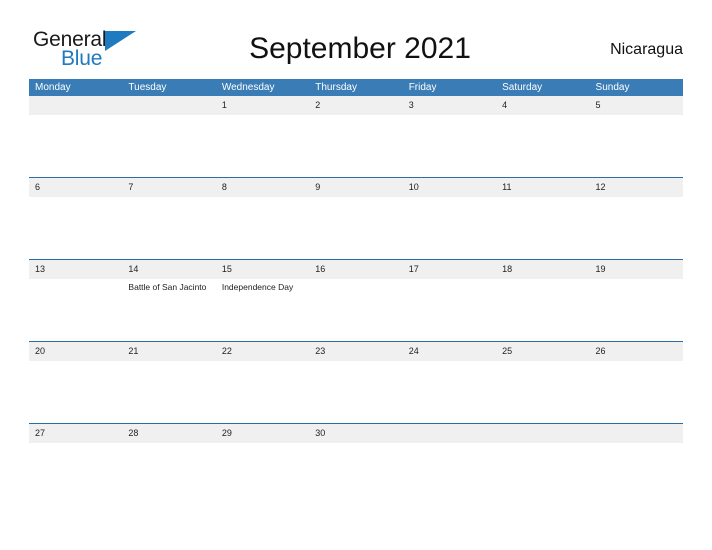  Describe the element at coordinates (636, 187) in the screenshot. I see `day-number: 12` at that location.